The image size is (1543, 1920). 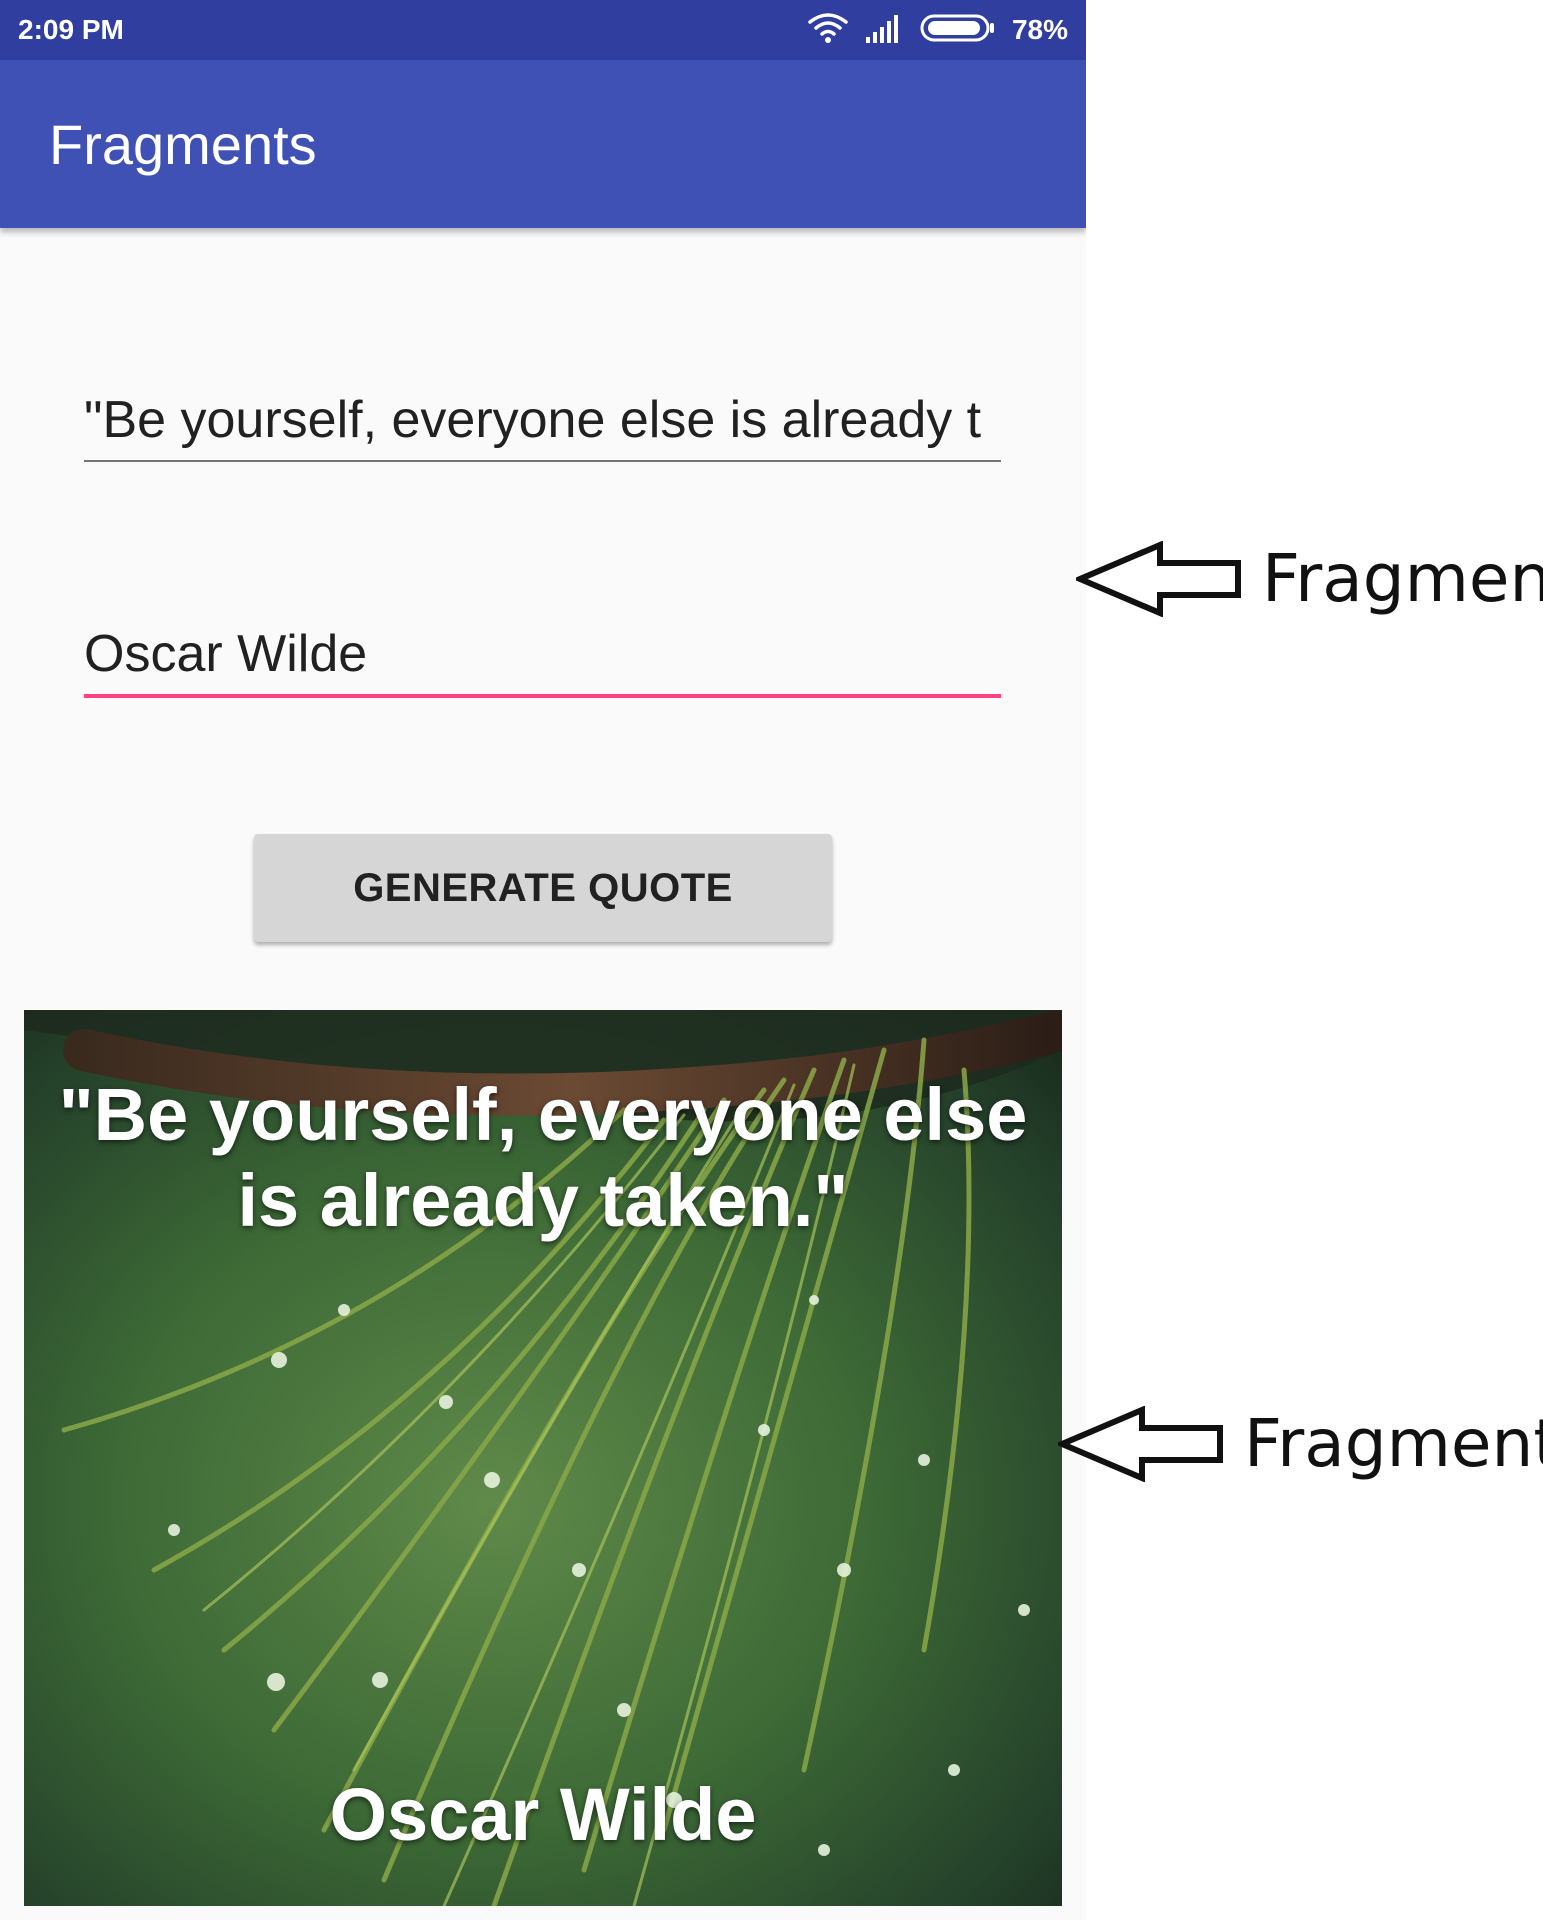 I want to click on quote-input-value: "Be yourself, everyone else is already t, so click(x=533, y=420).